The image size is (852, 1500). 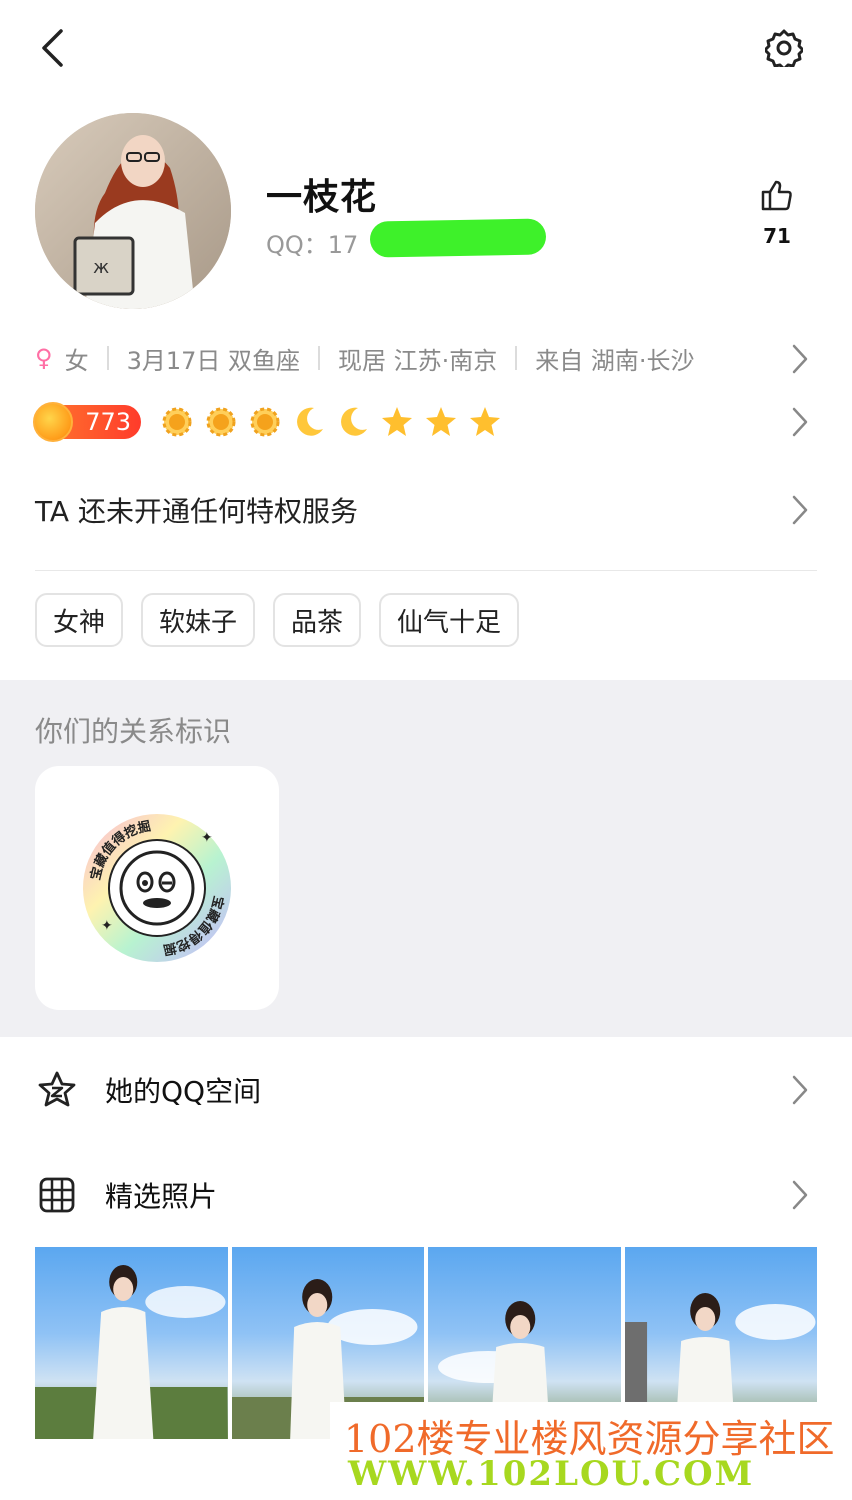 What do you see at coordinates (108, 422) in the screenshot?
I see `level-value: 773` at bounding box center [108, 422].